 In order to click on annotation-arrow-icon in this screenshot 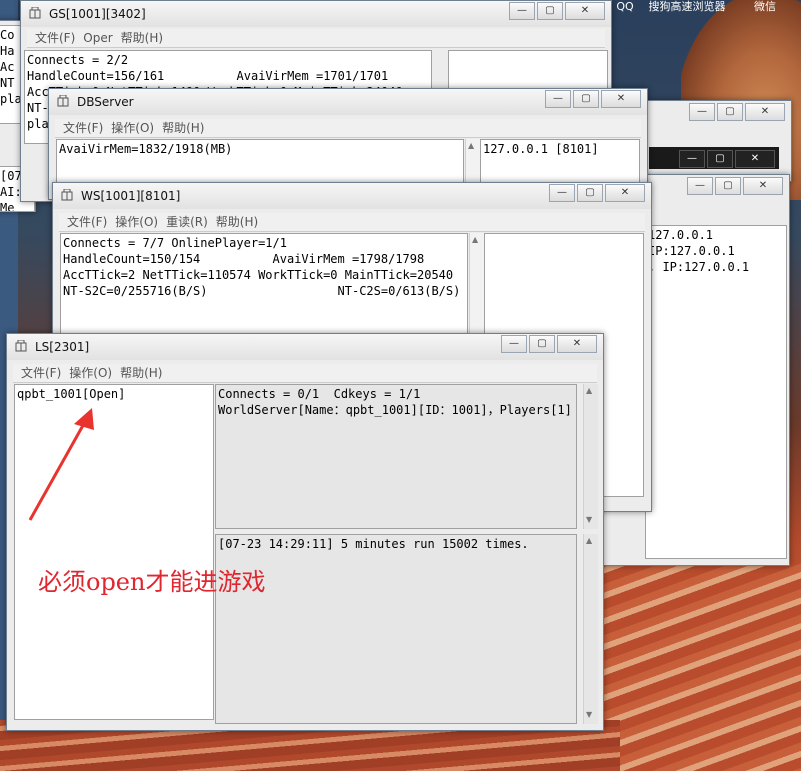, I will do `click(61, 464)`.